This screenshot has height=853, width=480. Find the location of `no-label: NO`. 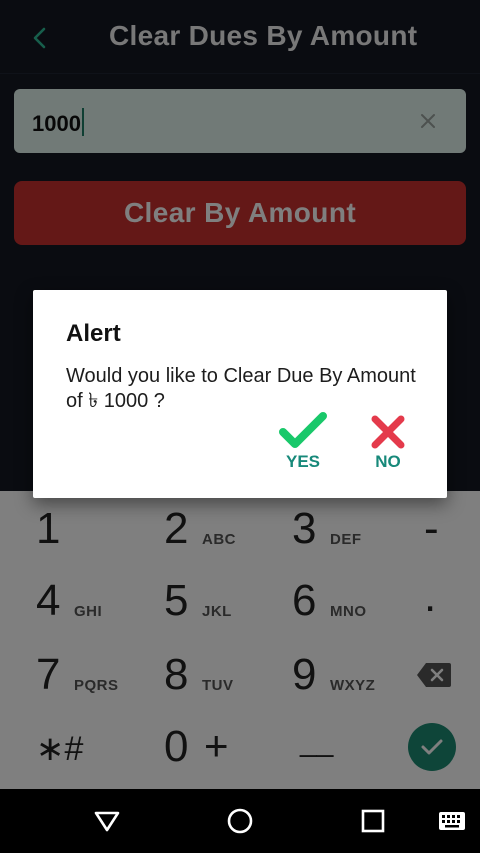

no-label: NO is located at coordinates (388, 461).